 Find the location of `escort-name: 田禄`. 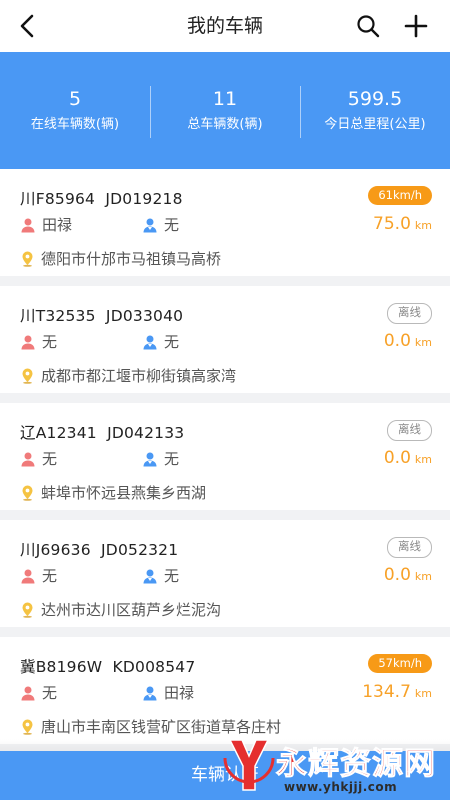

escort-name: 田禄 is located at coordinates (179, 693).